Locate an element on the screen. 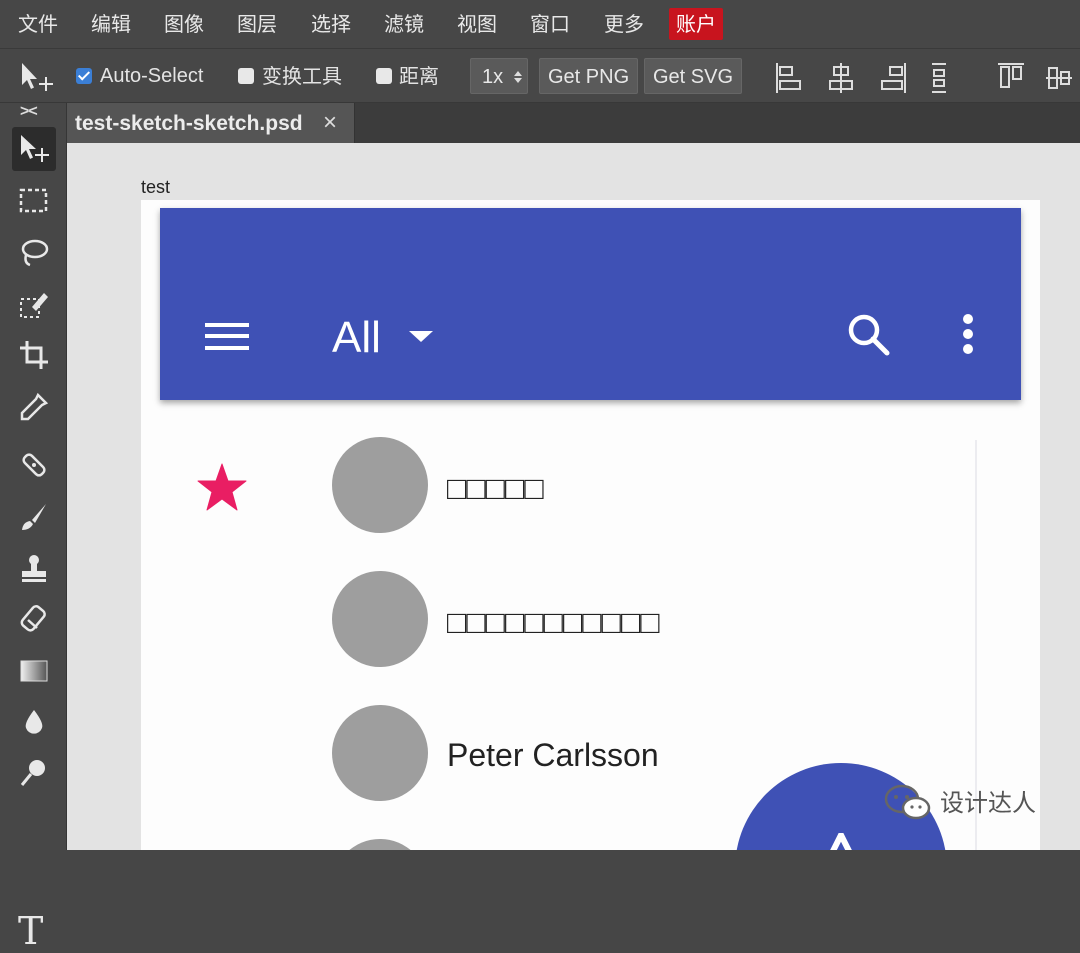 The image size is (1080, 953). distribute-vertical-icon is located at coordinates (939, 78).